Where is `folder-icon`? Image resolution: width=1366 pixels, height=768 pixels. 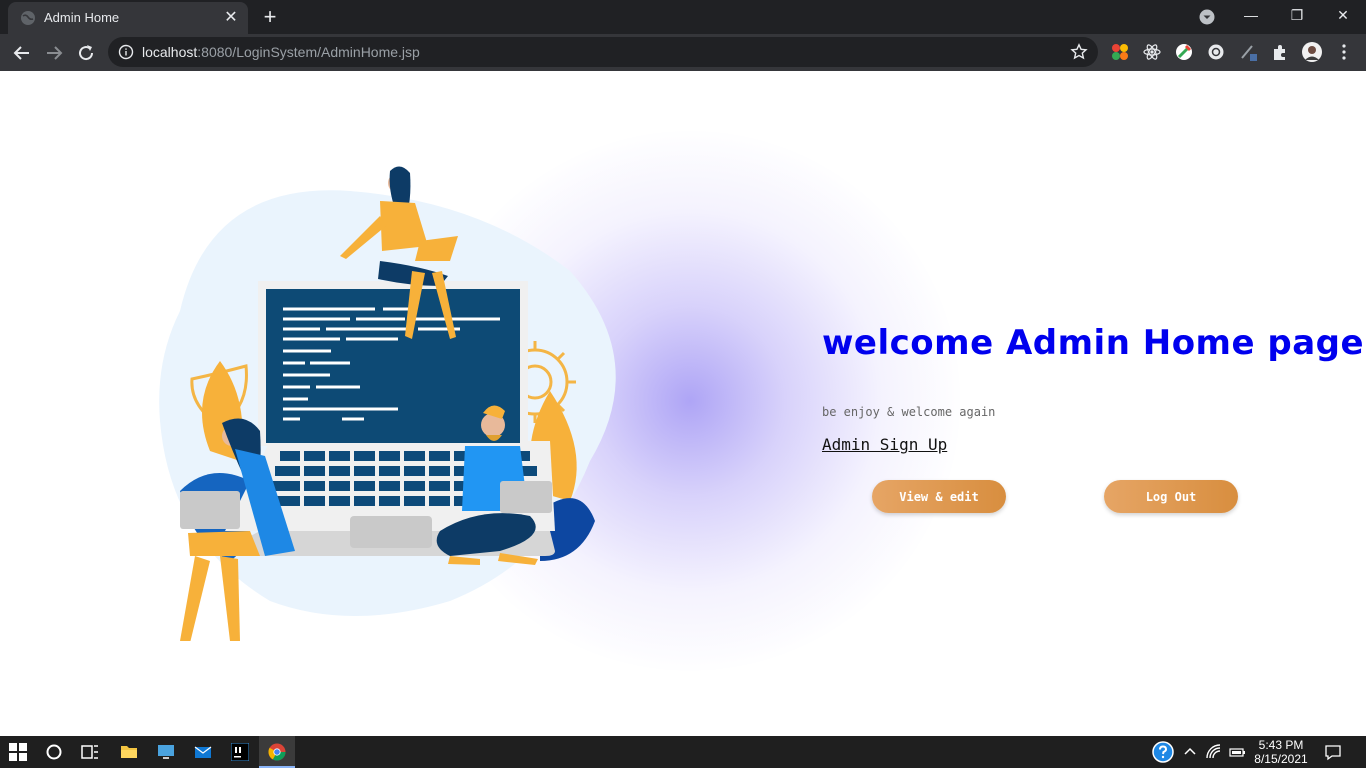 folder-icon is located at coordinates (129, 752).